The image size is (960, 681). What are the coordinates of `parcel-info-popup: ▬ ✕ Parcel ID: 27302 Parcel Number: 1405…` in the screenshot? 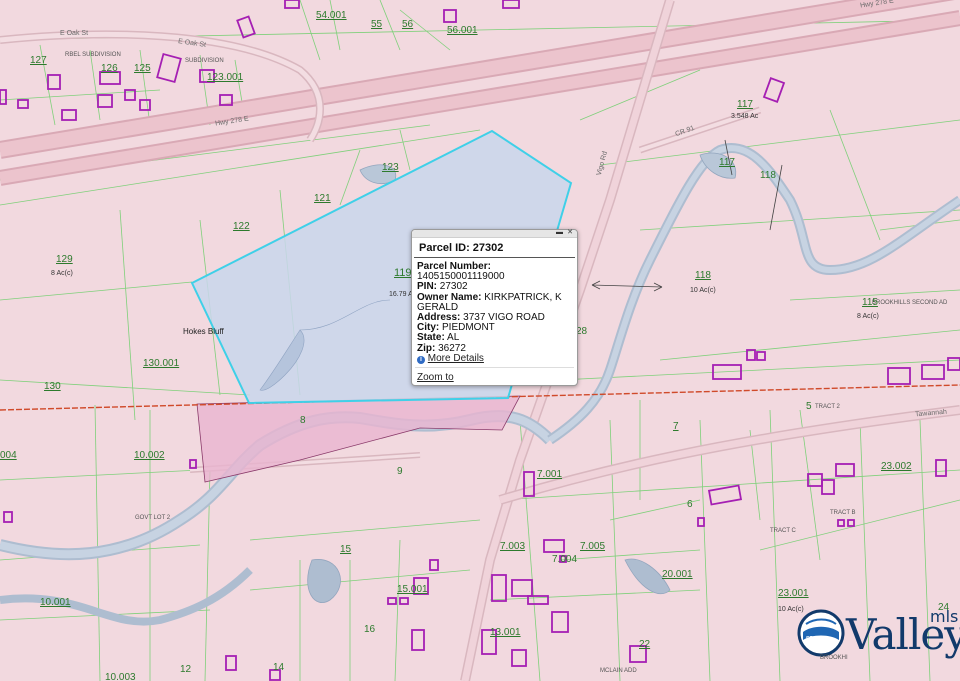 It's located at (494, 307).